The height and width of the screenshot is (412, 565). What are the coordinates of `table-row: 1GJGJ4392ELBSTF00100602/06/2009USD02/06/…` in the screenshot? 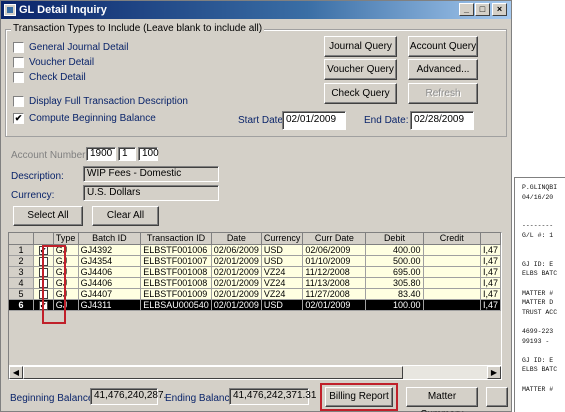 It's located at (255, 250).